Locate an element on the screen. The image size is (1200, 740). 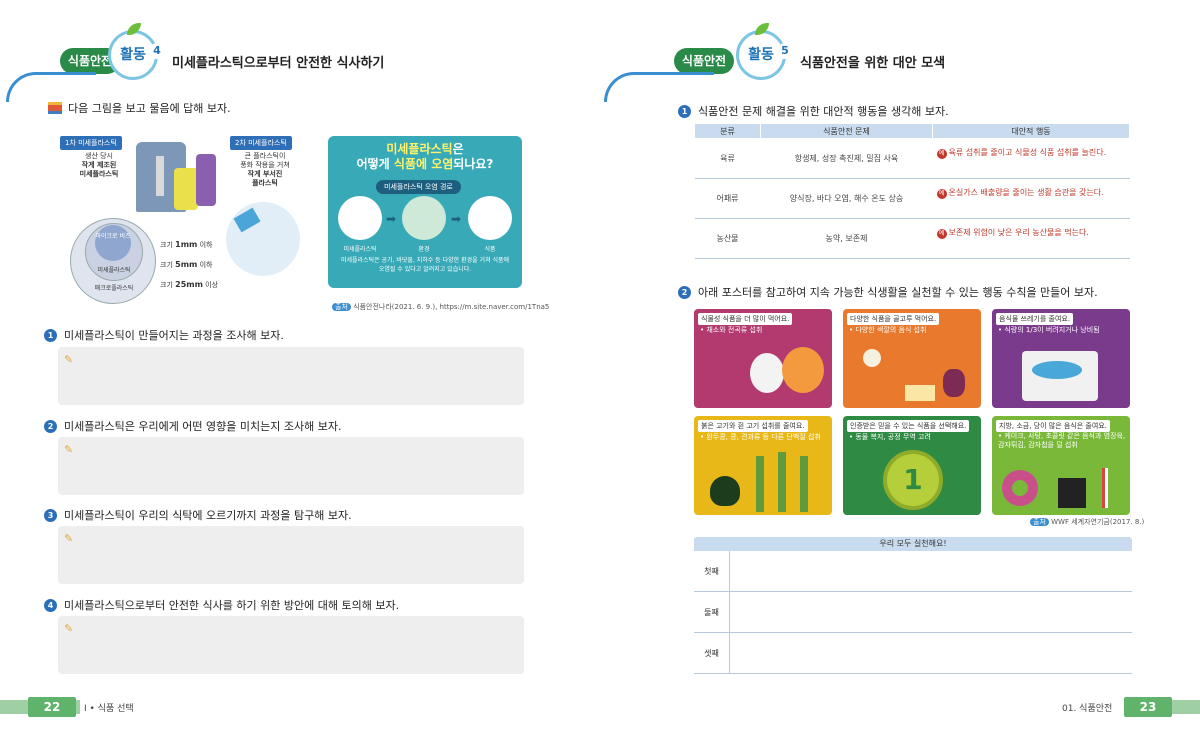
footer-chapter: 01. 식품안전 is located at coordinates (1087, 709).